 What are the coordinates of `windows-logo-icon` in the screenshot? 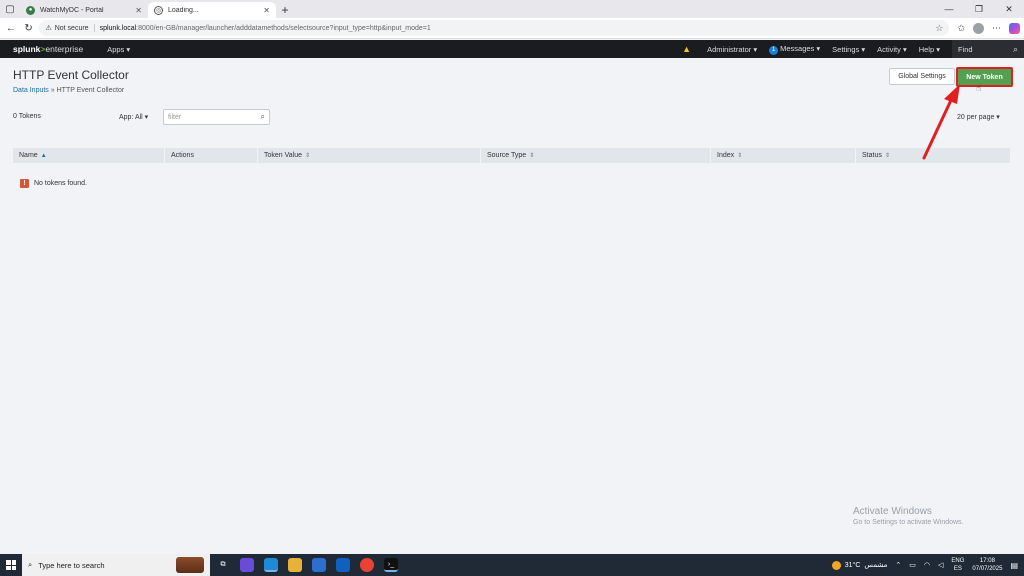 It's located at (11, 565).